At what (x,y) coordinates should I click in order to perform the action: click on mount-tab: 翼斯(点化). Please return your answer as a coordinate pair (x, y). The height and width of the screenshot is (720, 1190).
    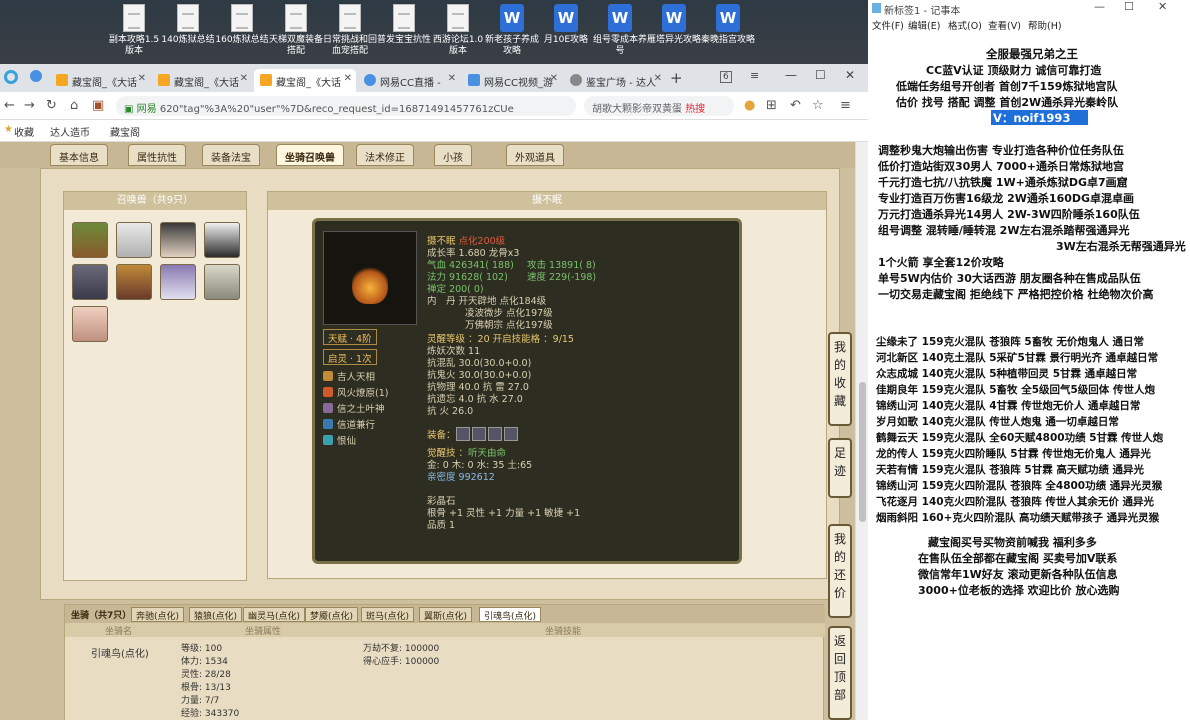
    Looking at the image, I should click on (446, 614).